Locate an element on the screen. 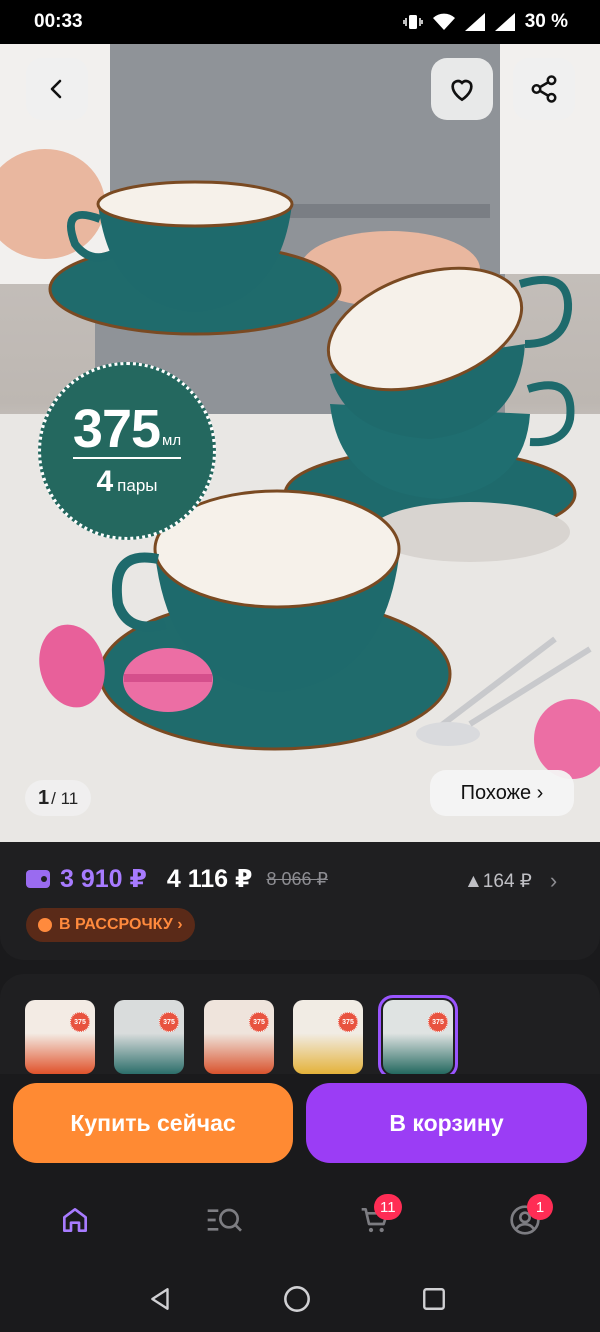 The width and height of the screenshot is (600, 1332). variant-thumbnail-selected: 375 is located at coordinates (418, 1034).